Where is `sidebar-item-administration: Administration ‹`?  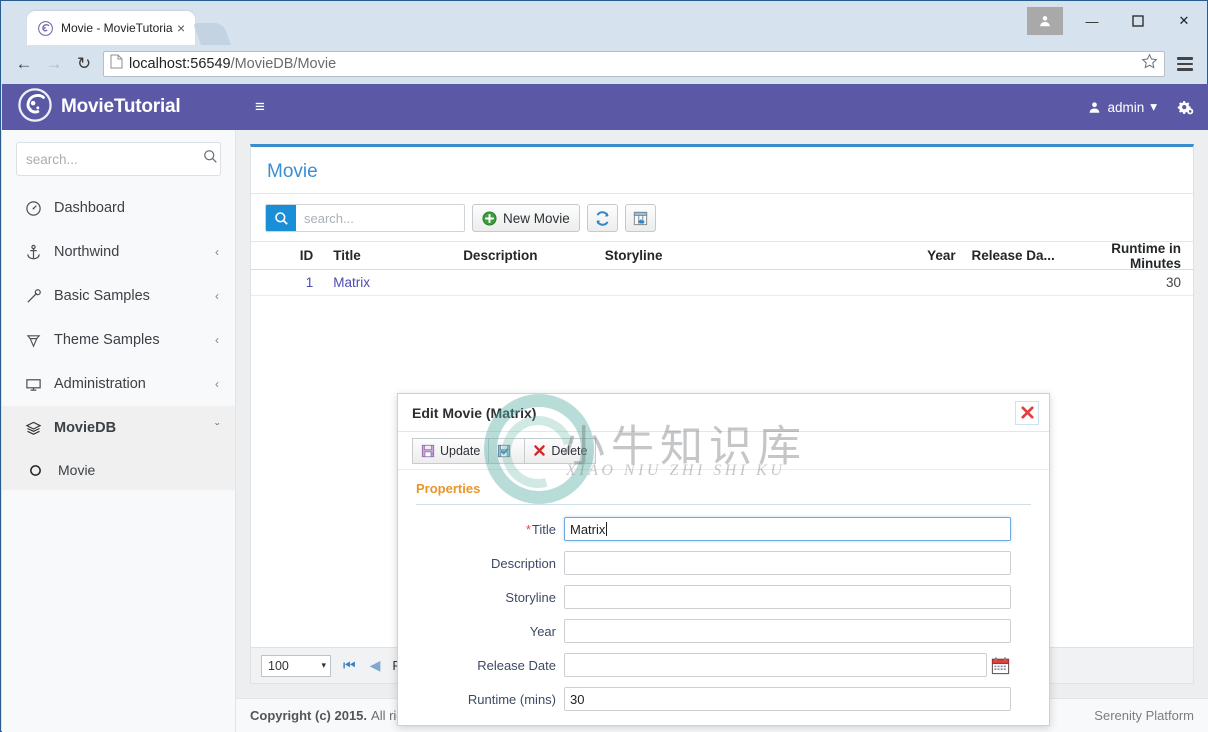
sidebar-item-administration: Administration ‹ is located at coordinates (118, 384).